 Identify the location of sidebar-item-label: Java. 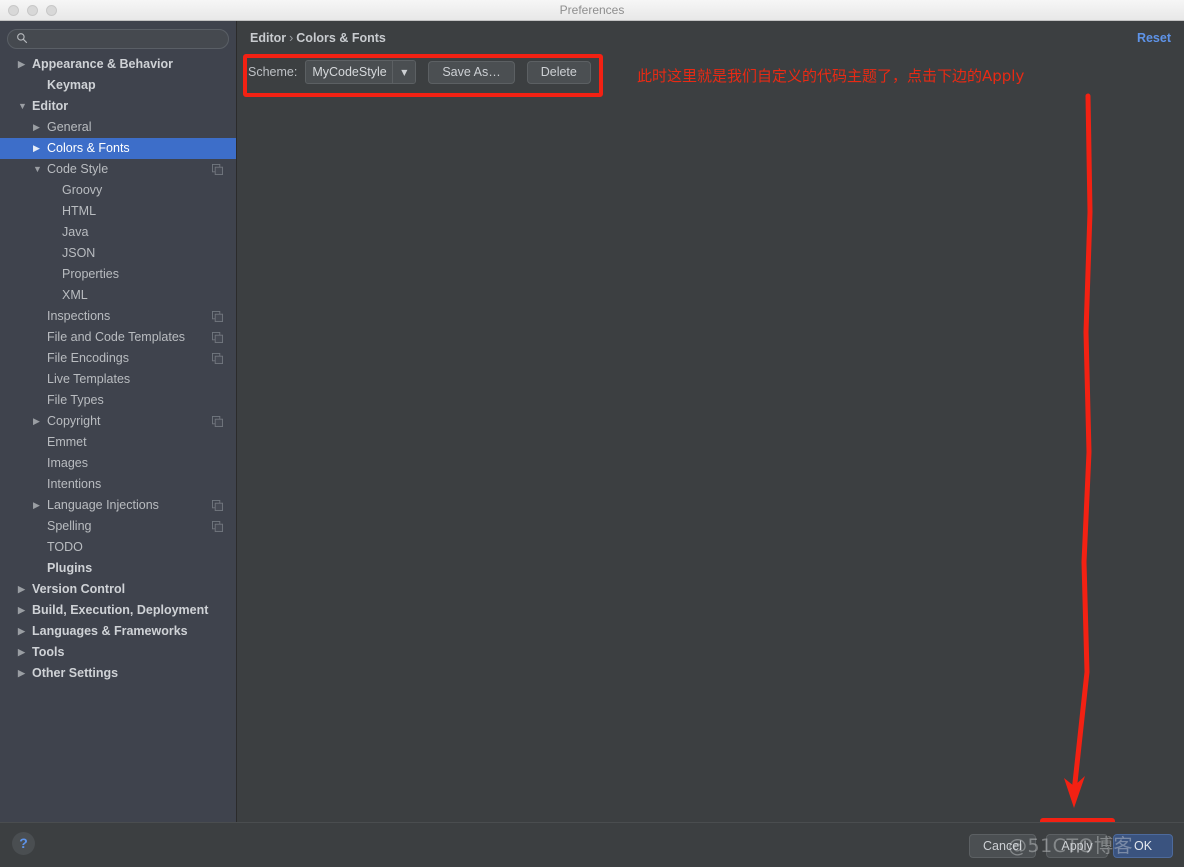
(75, 232).